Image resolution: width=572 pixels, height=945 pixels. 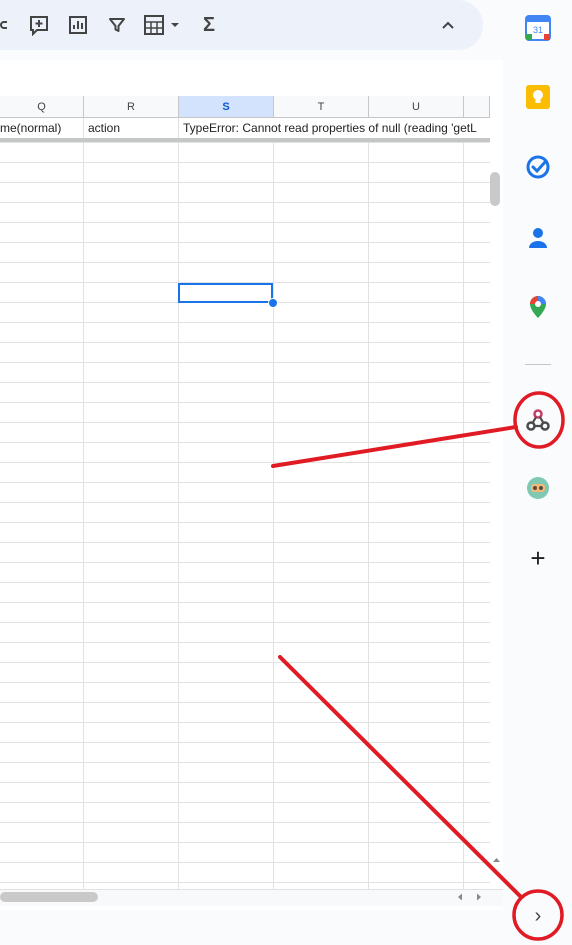 I want to click on annotation-line-expand, so click(x=400, y=777).